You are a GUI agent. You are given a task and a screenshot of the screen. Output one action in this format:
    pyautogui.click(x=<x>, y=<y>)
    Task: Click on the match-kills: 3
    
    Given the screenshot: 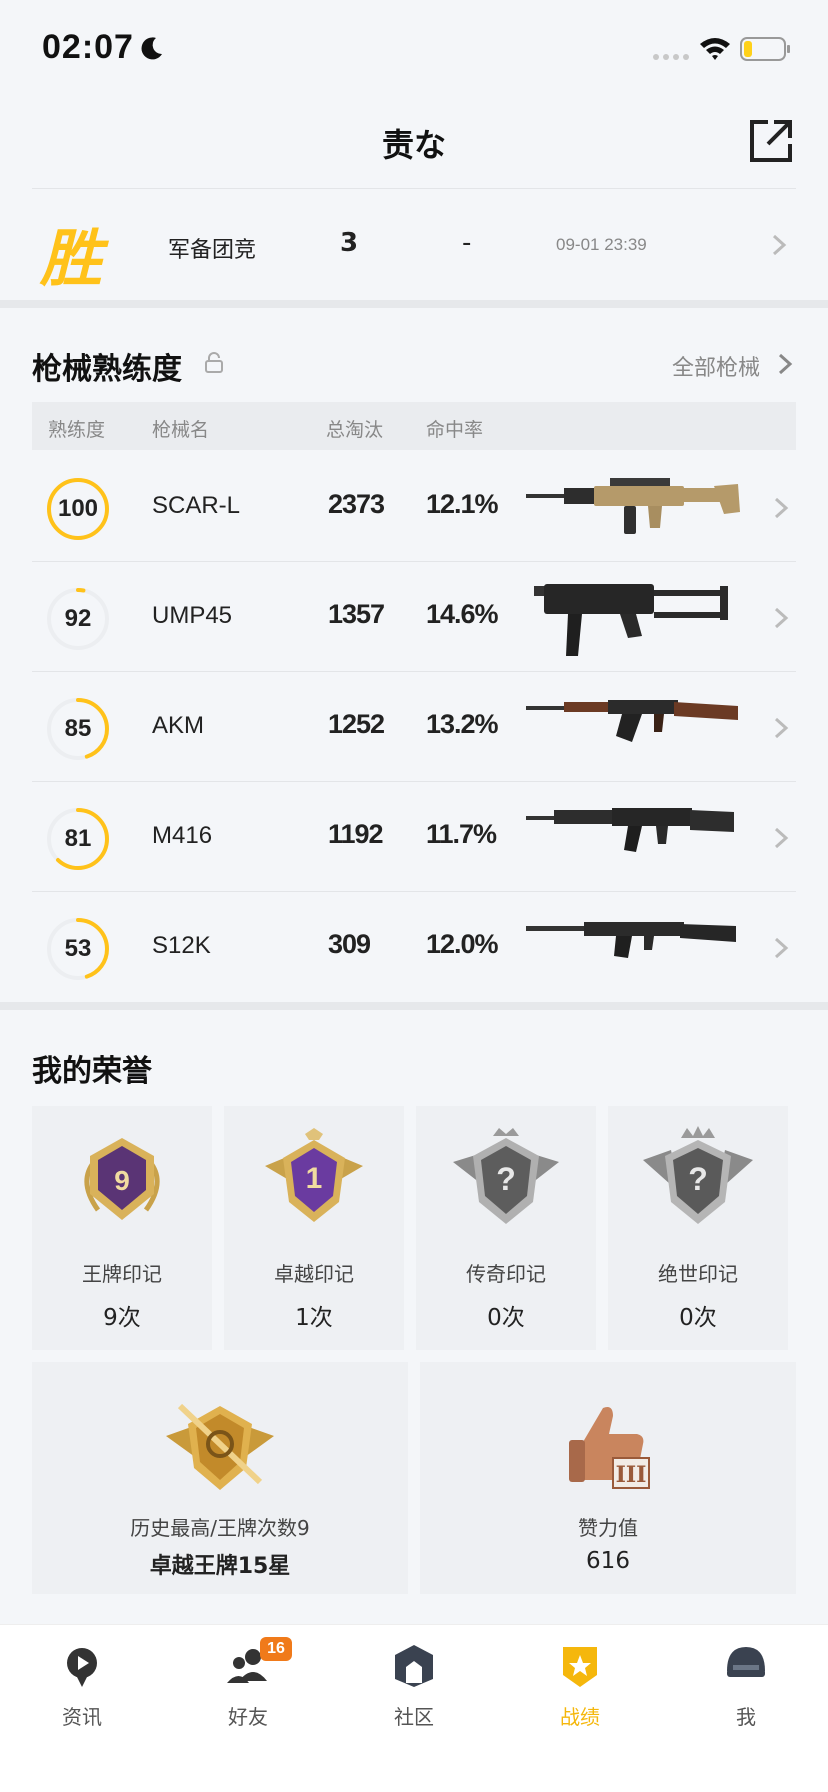 What is the action you would take?
    pyautogui.click(x=349, y=243)
    